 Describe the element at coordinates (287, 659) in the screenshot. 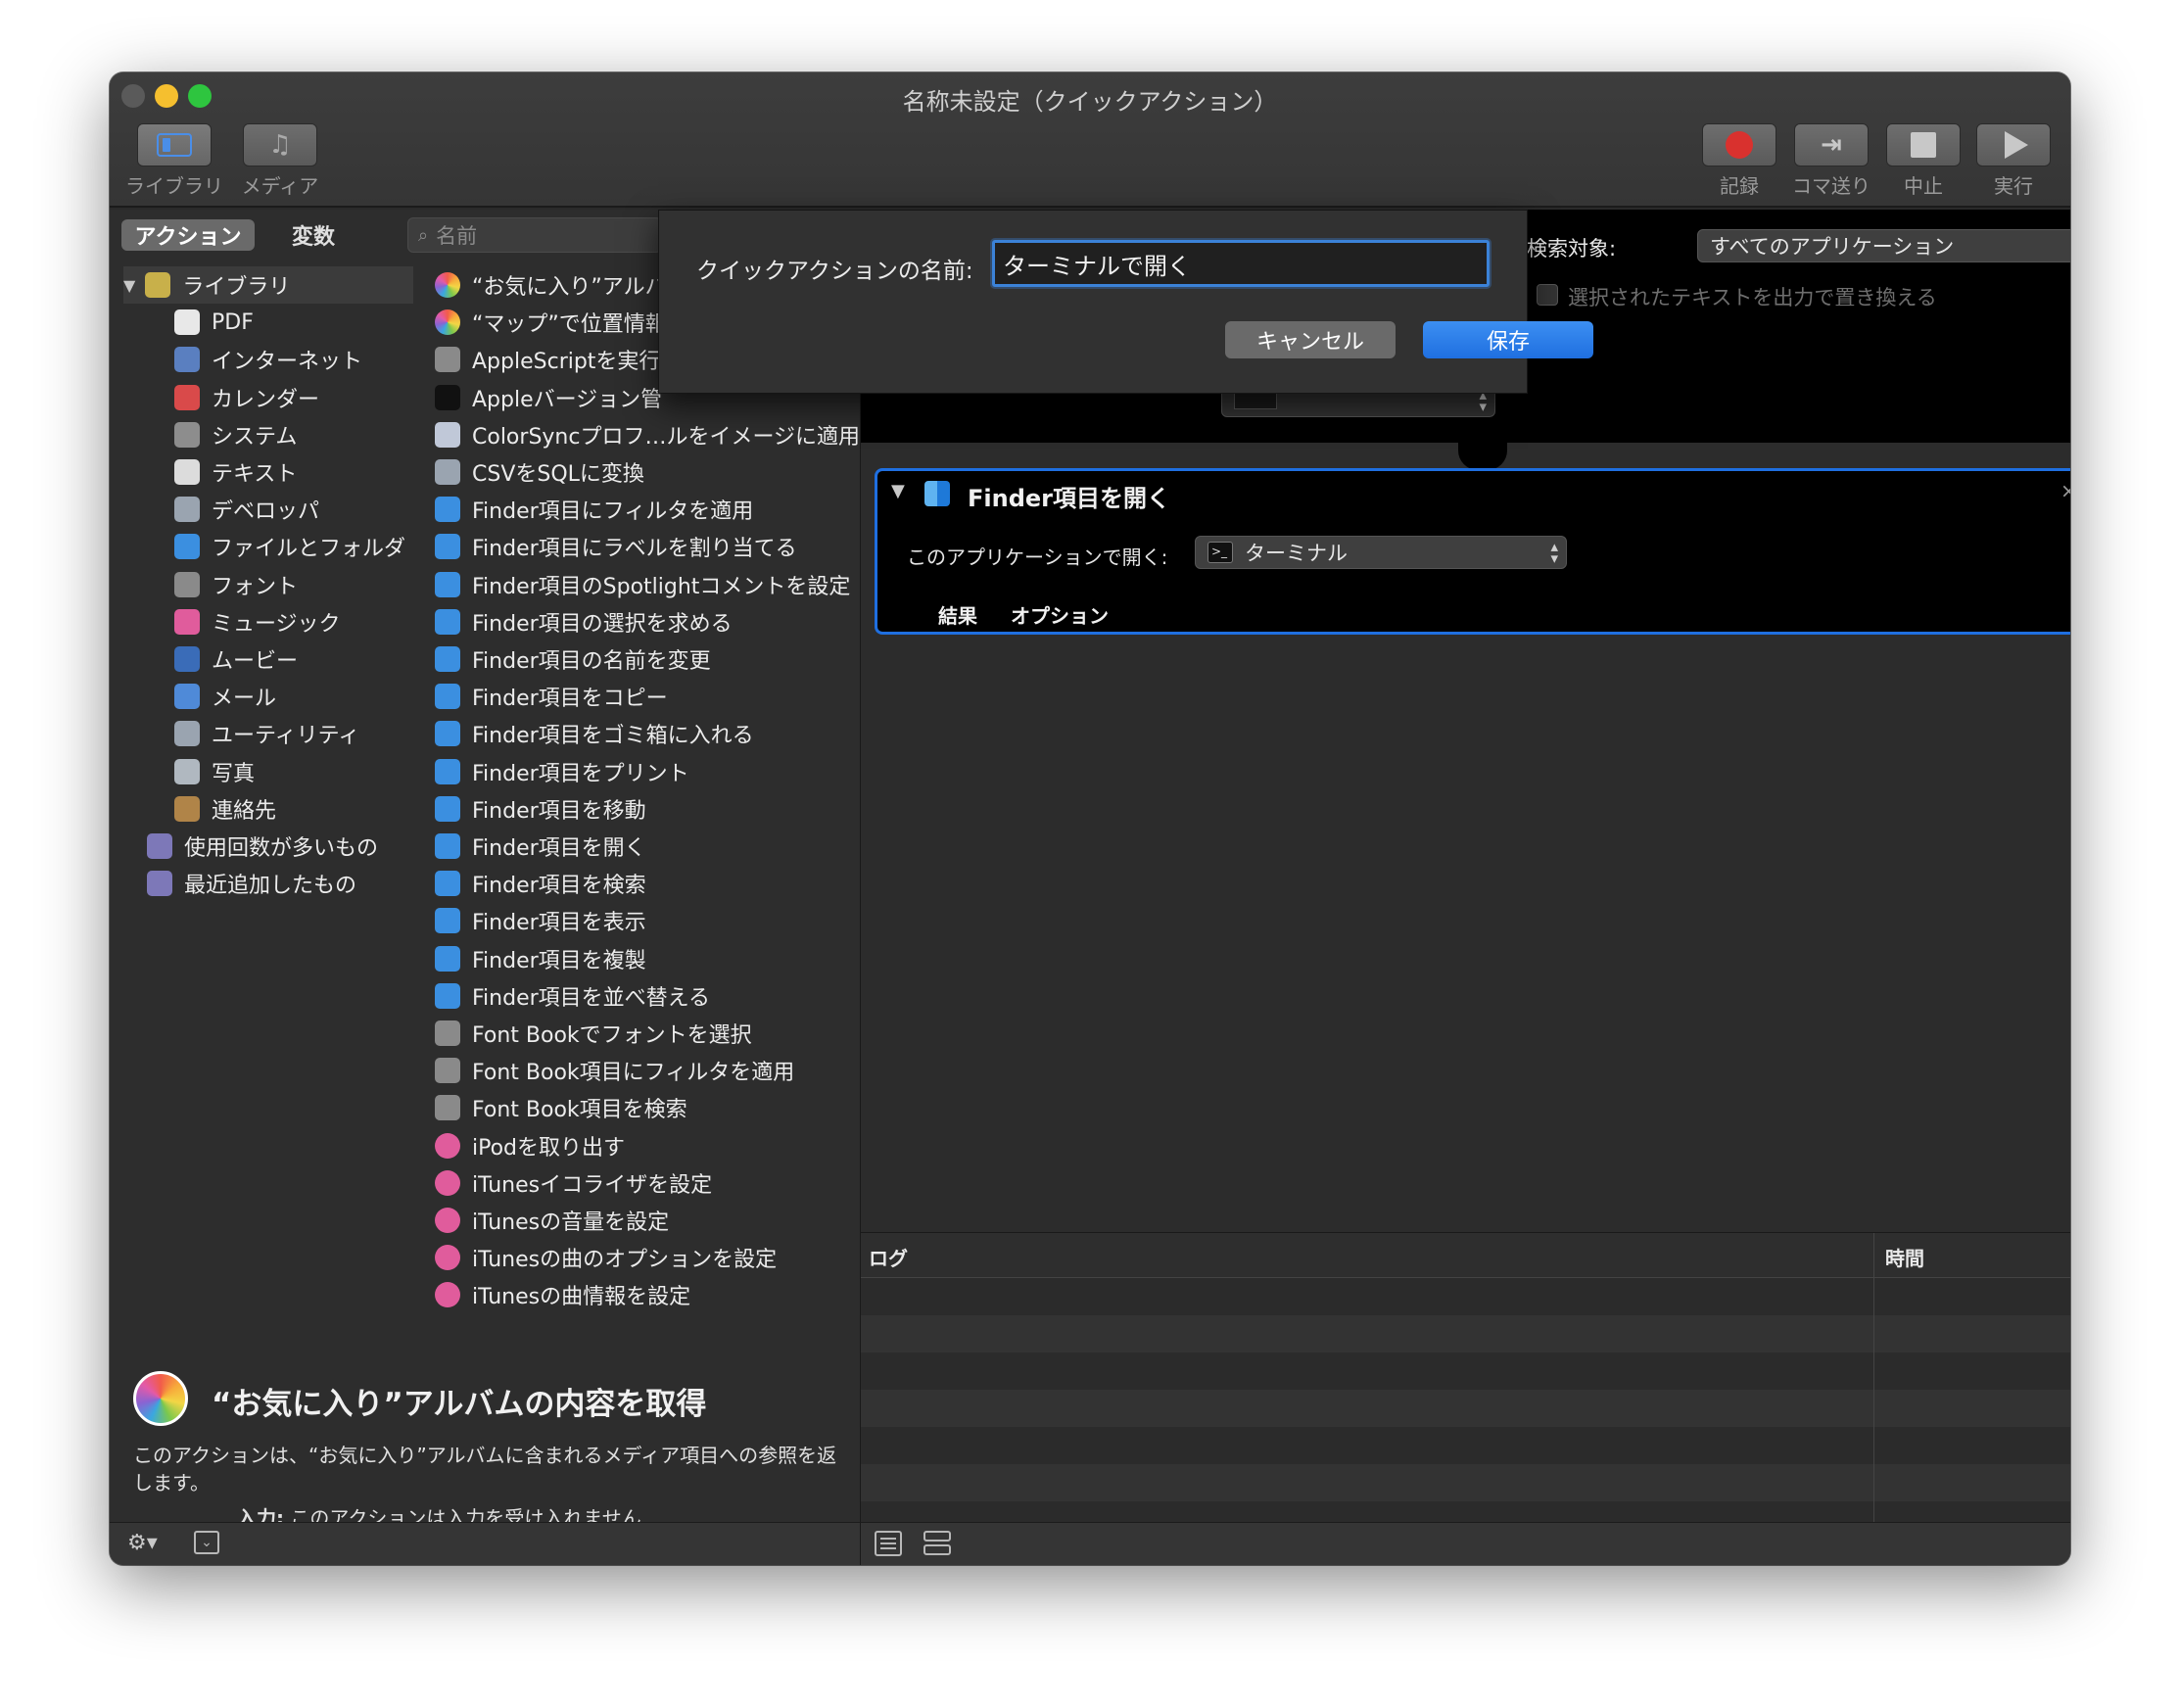

I see `sidebar-item-category: ムービー` at that location.